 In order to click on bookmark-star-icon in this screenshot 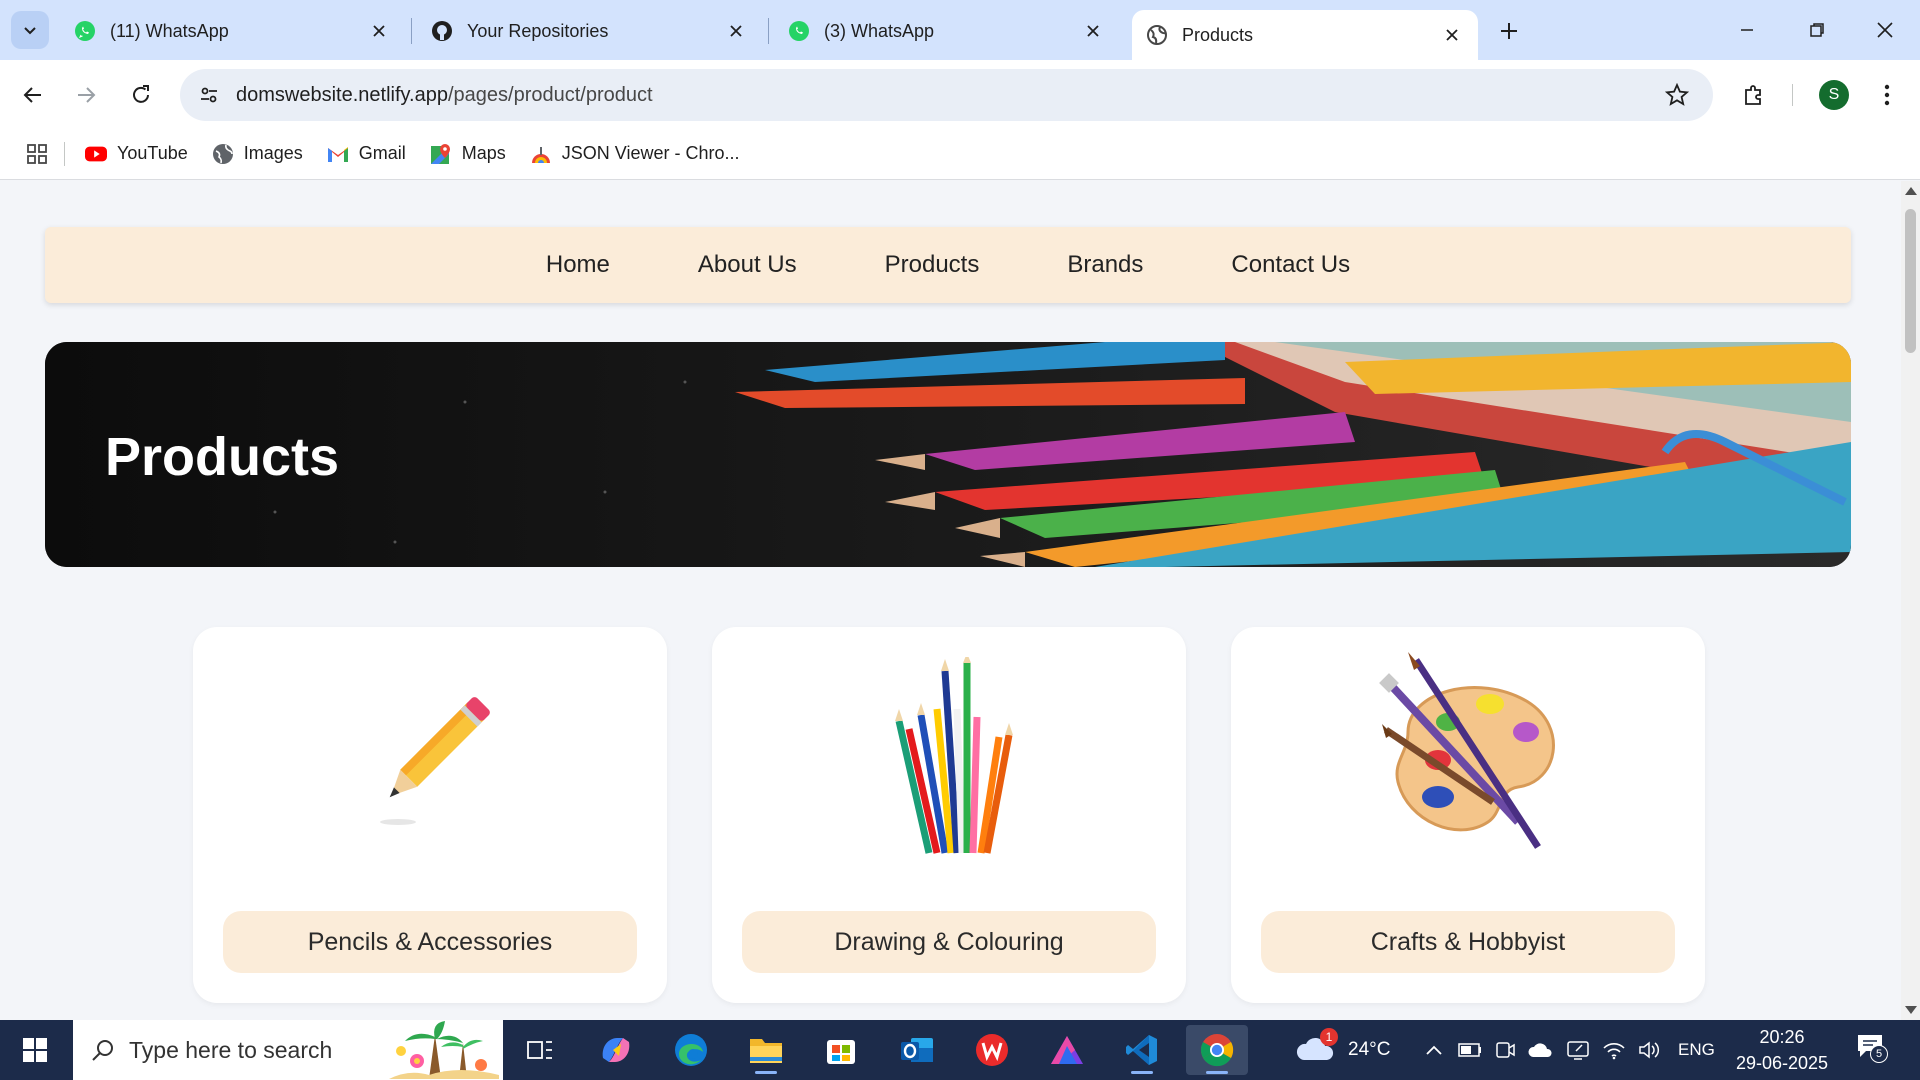, I will do `click(1677, 95)`.